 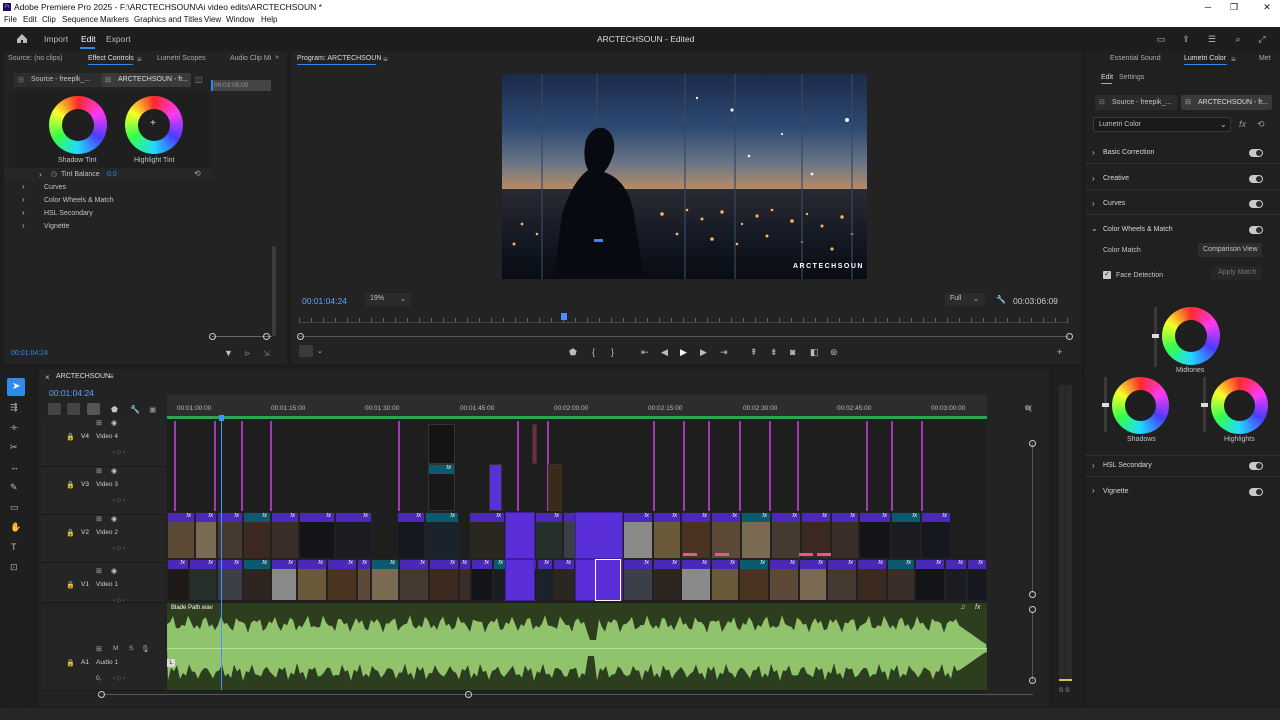 I want to click on add-button-icon: +, so click(x=1059, y=352).